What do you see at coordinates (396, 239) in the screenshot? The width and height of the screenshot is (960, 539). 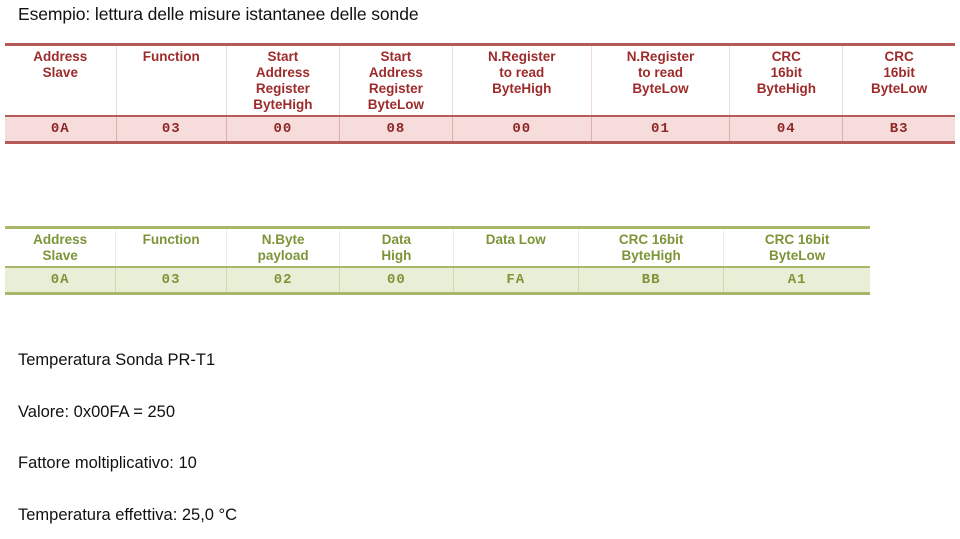 I see `header-line: Data` at bounding box center [396, 239].